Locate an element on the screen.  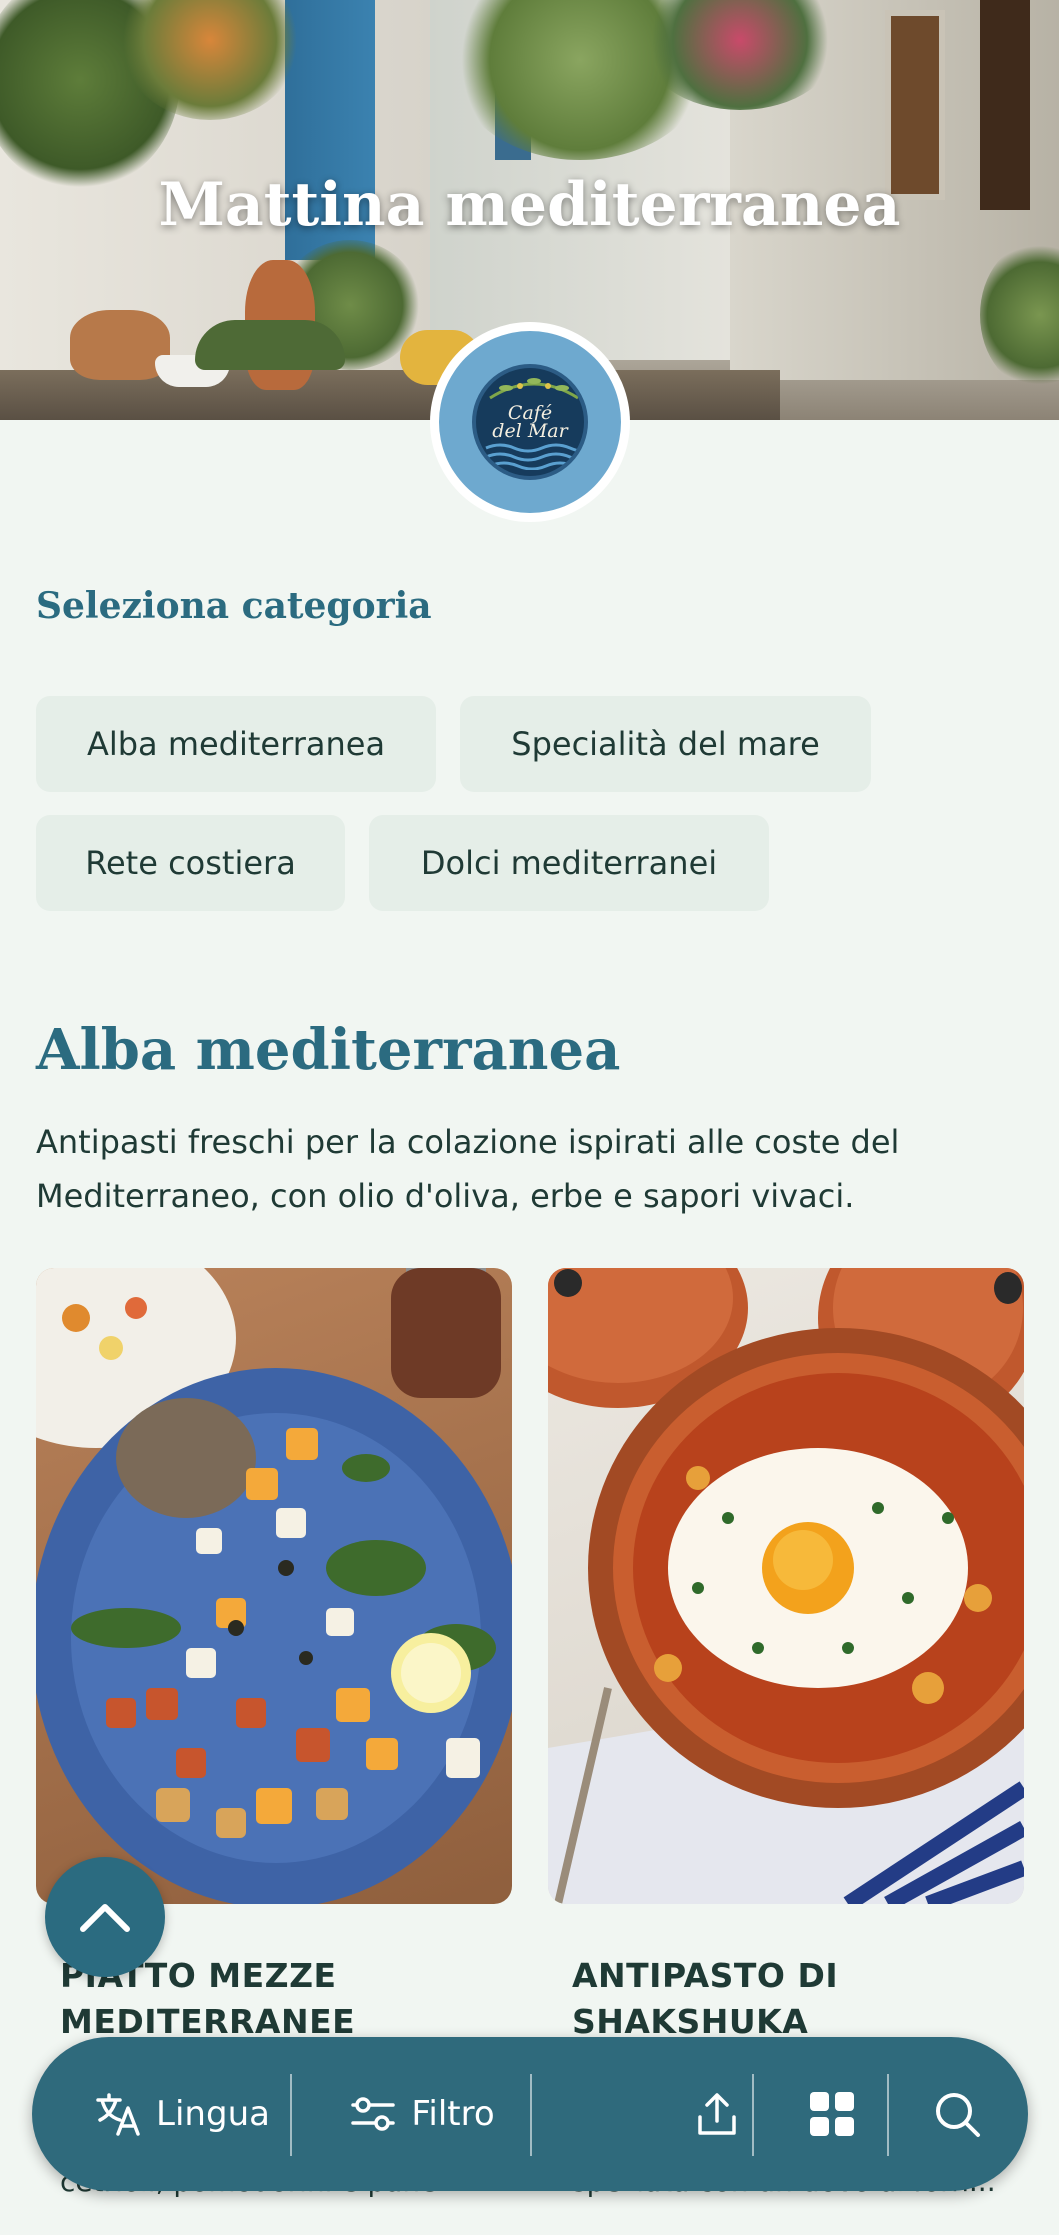
bottom-action-bar: Lingua Filtro is located at coordinates (530, 2114).